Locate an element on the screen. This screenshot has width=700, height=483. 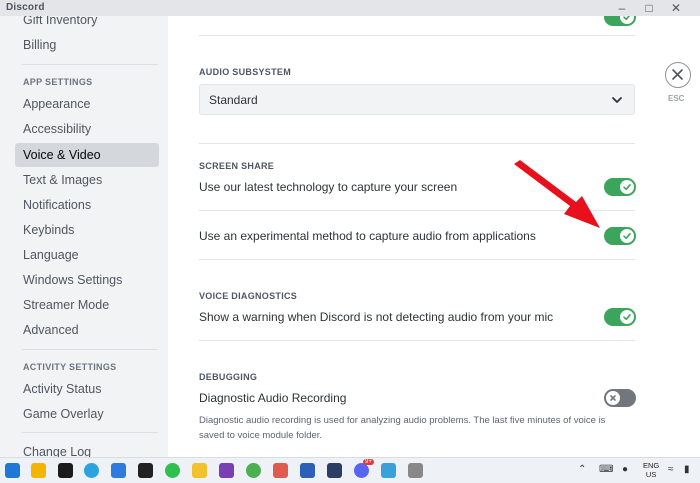
paint-icon is located at coordinates (334, 470).